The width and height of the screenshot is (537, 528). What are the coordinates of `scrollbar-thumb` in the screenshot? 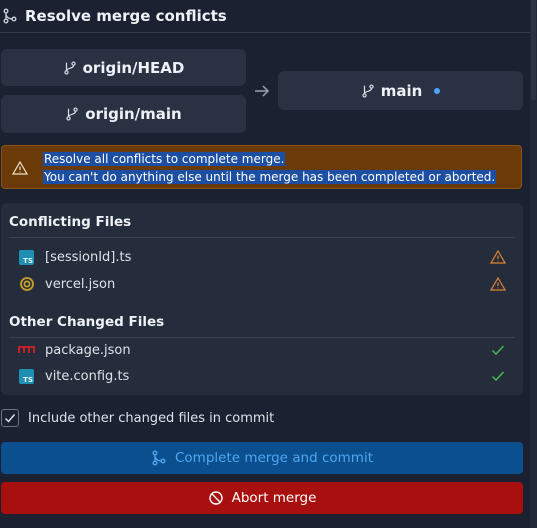 It's located at (533, 50).